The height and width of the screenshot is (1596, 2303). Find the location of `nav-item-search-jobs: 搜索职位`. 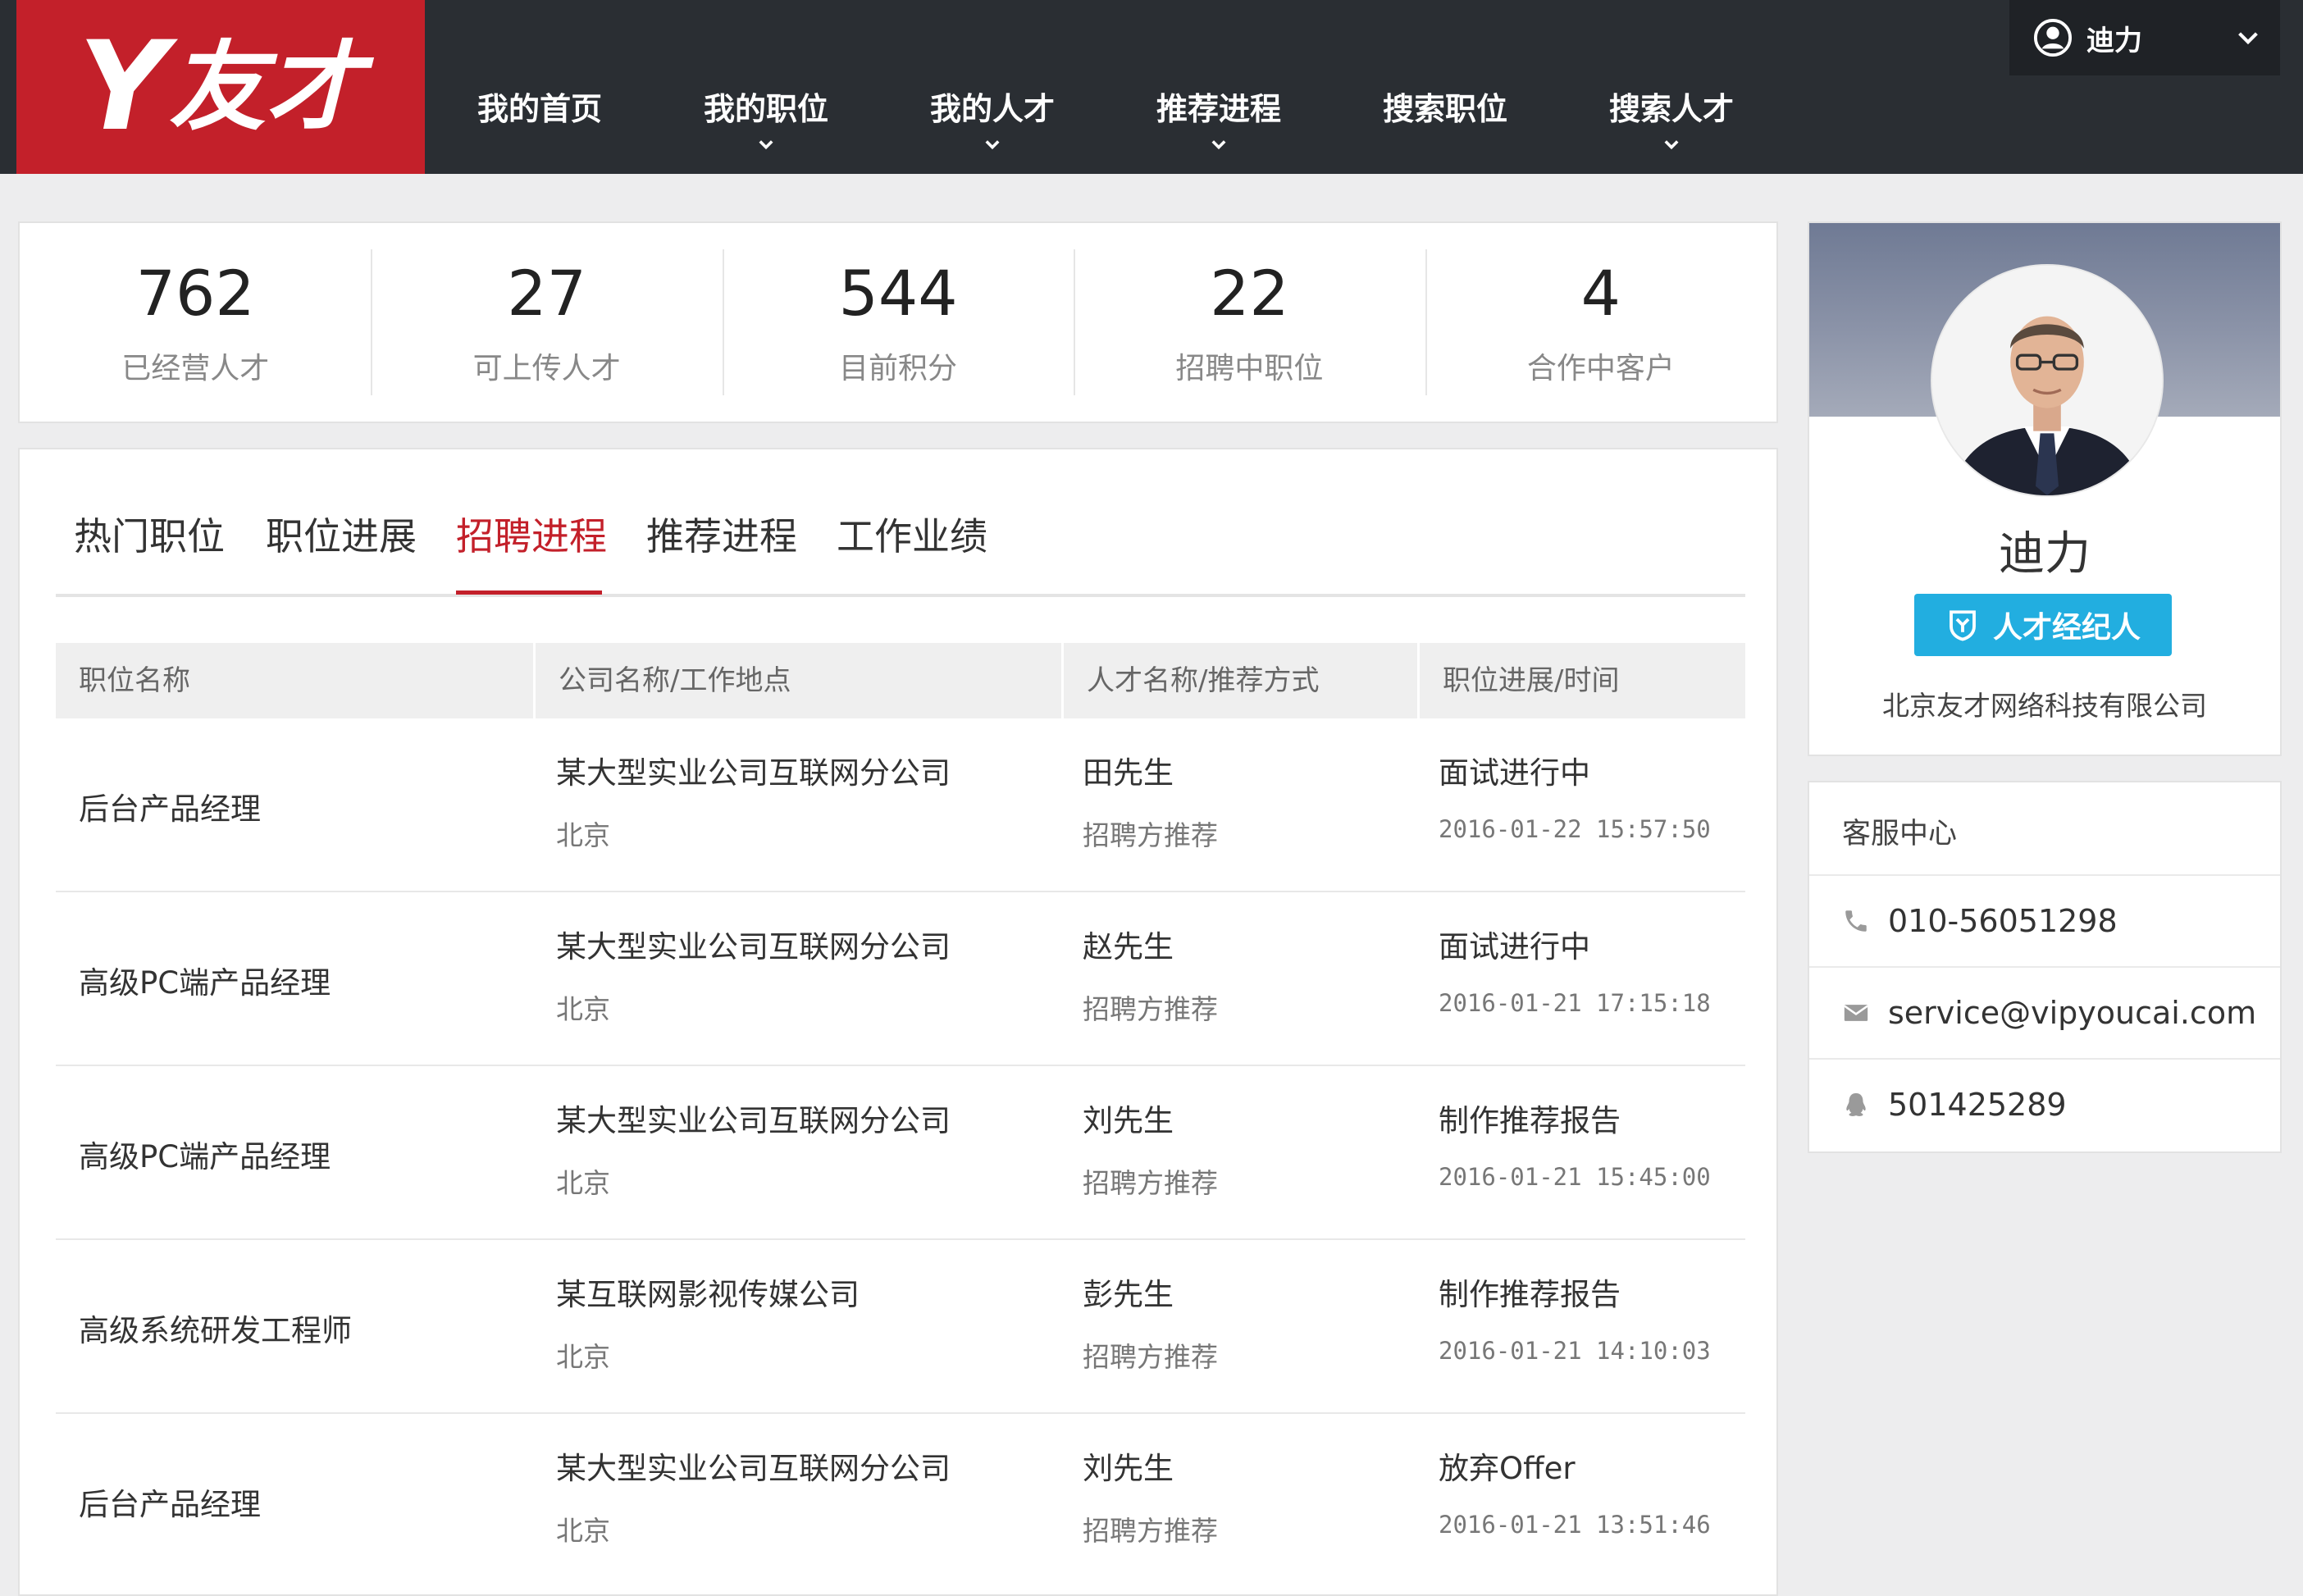

nav-item-search-jobs: 搜索职位 is located at coordinates (1445, 87).